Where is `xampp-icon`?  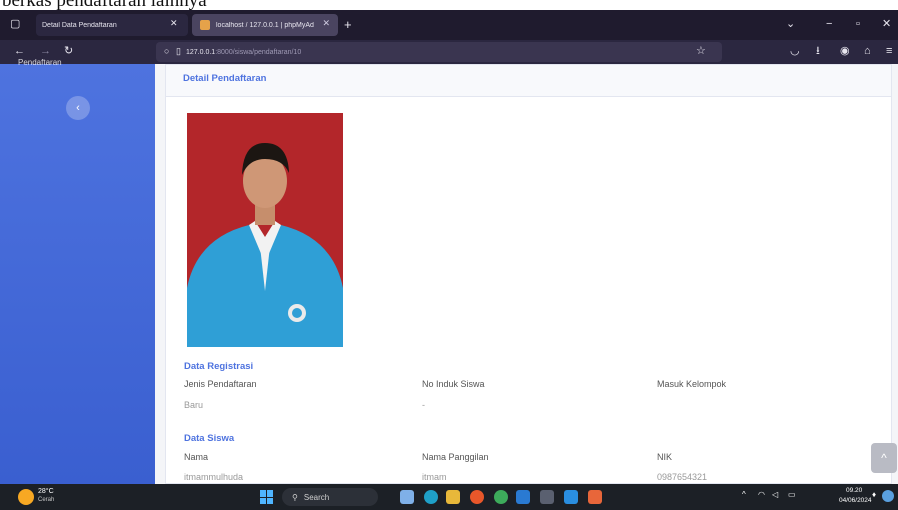 xampp-icon is located at coordinates (595, 497).